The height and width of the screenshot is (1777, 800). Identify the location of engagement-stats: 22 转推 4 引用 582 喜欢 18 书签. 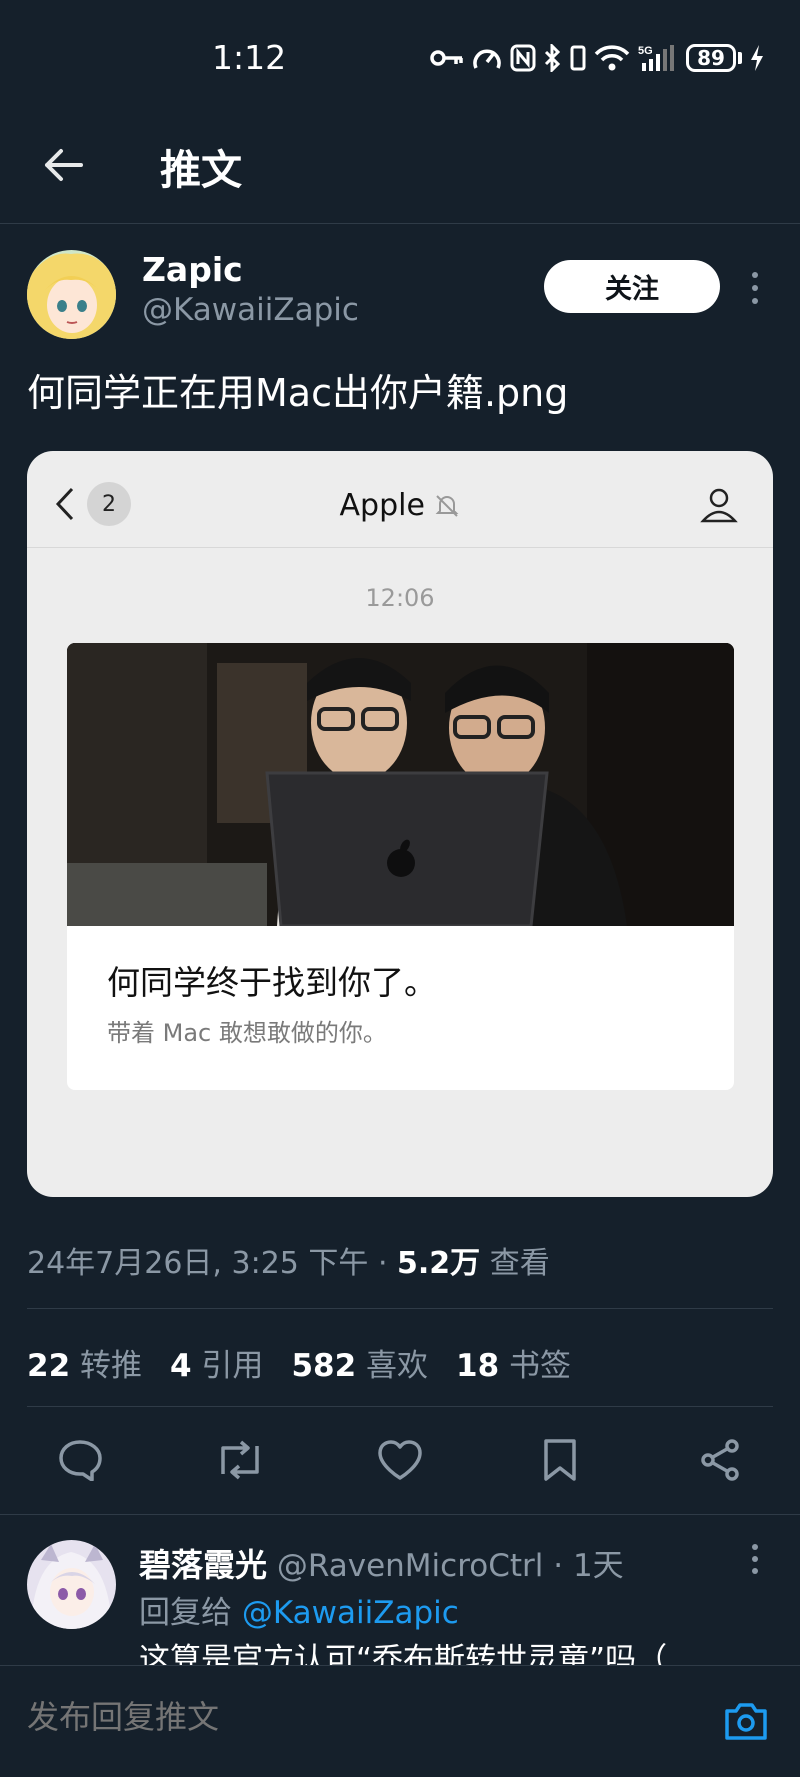
(299, 1362).